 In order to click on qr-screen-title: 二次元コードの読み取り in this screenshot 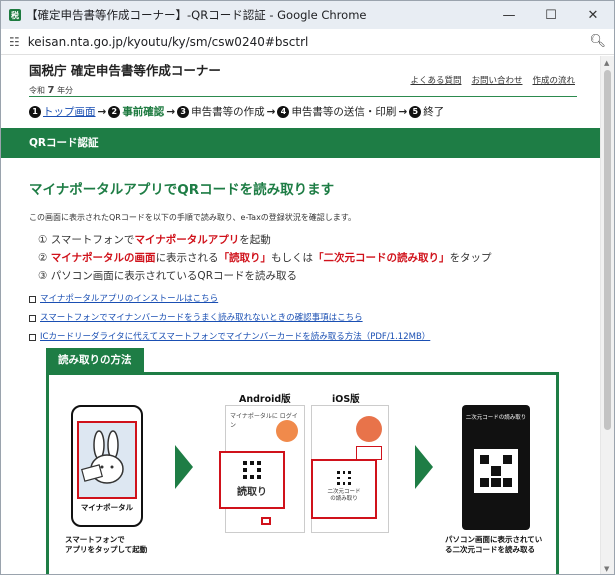, I will do `click(496, 418)`.